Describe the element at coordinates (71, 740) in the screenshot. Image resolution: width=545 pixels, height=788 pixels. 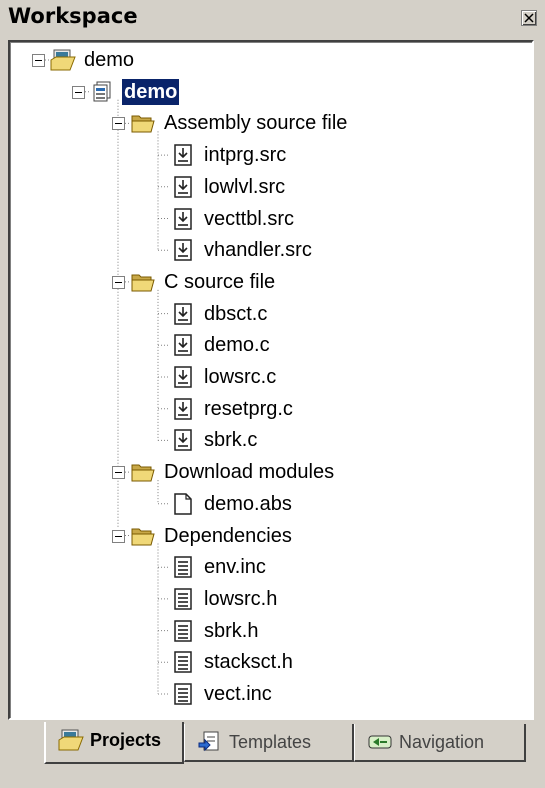
I see `projects-tab-icon` at that location.